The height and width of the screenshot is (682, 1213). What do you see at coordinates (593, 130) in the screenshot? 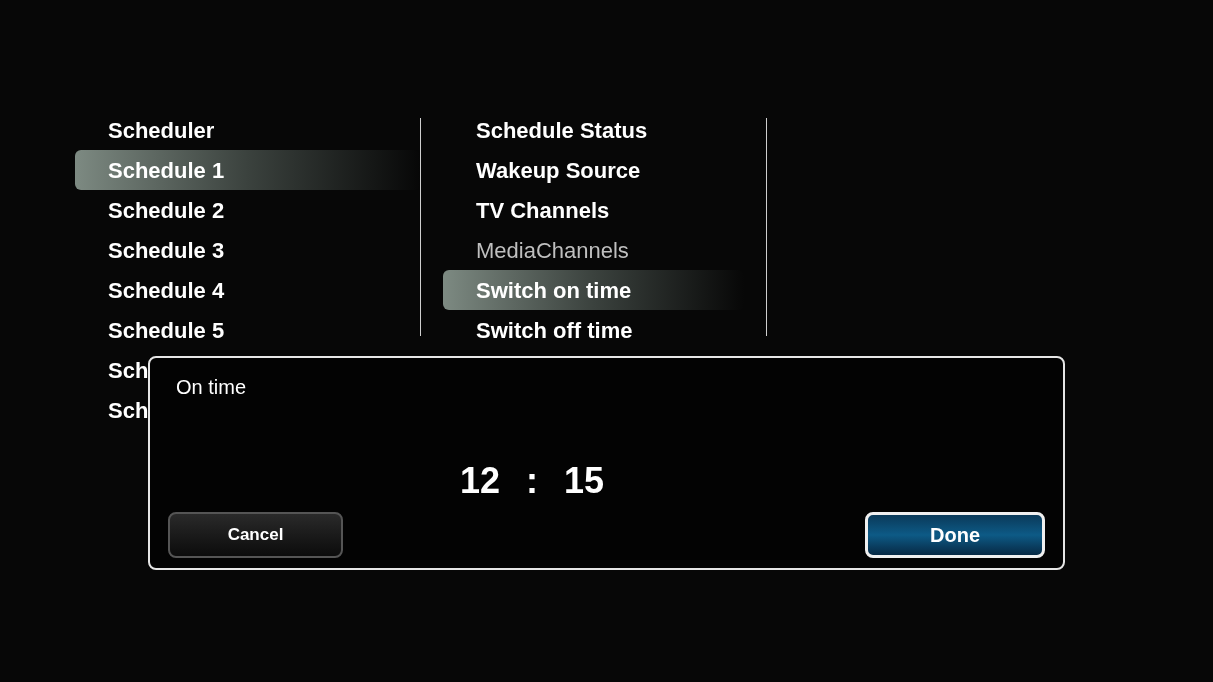
I see `menu-item: Schedule Status` at bounding box center [593, 130].